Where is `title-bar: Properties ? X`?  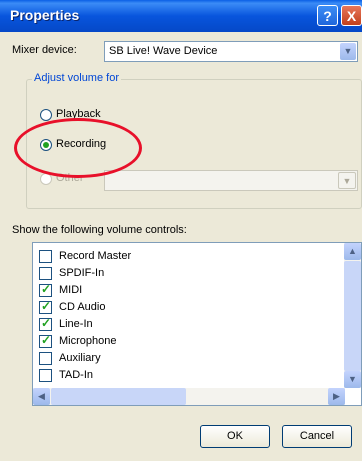 title-bar: Properties ? X is located at coordinates (181, 16).